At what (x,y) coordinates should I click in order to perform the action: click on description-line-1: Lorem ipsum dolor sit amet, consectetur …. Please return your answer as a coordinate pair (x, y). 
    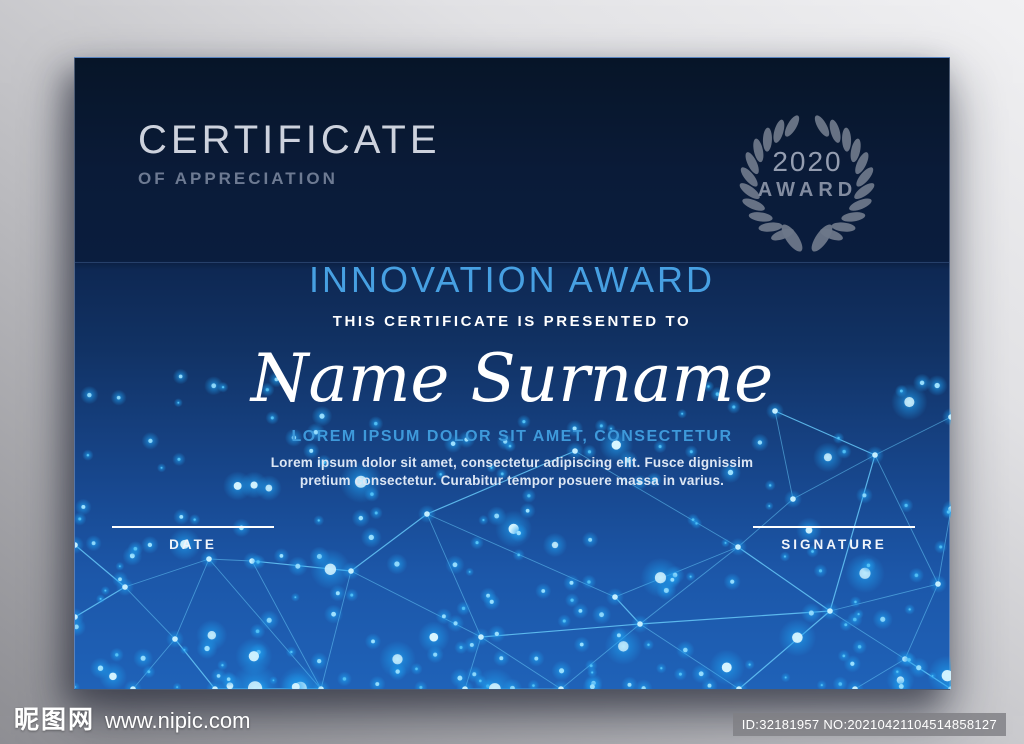
    Looking at the image, I should click on (512, 462).